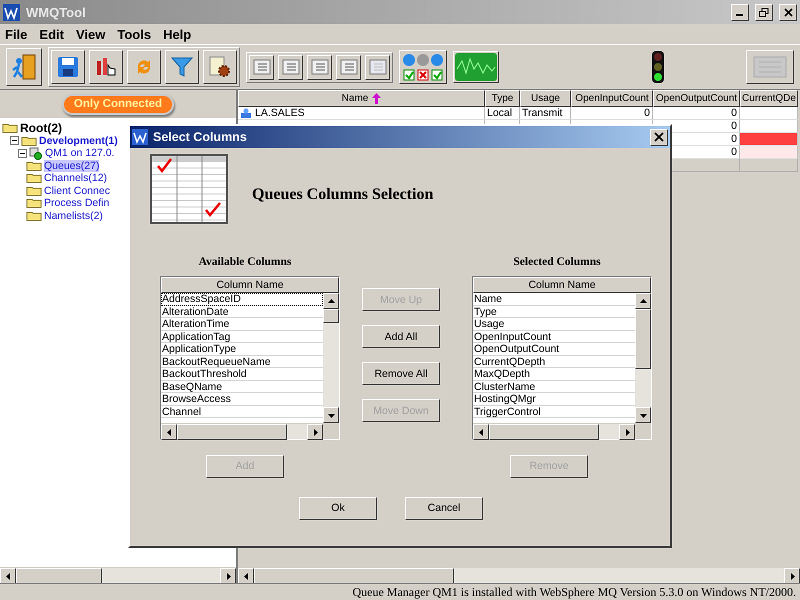  Describe the element at coordinates (134, 34) in the screenshot. I see `menu-item: Tools` at that location.